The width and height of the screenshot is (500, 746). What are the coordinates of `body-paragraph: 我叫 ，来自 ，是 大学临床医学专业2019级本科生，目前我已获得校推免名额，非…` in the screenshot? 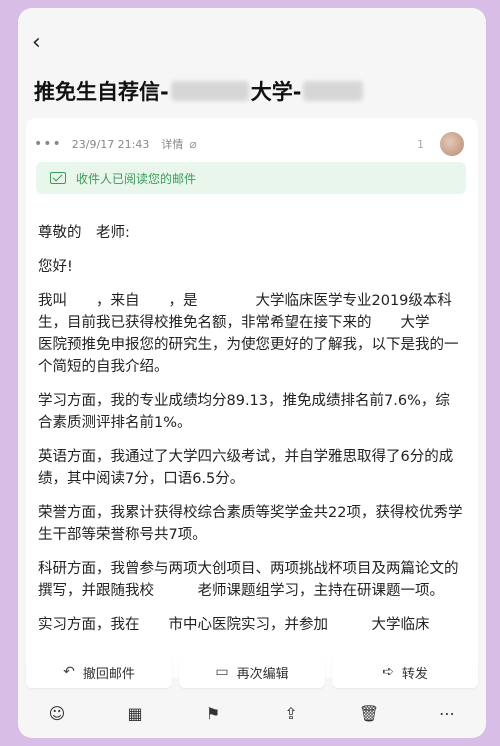 It's located at (248, 334).